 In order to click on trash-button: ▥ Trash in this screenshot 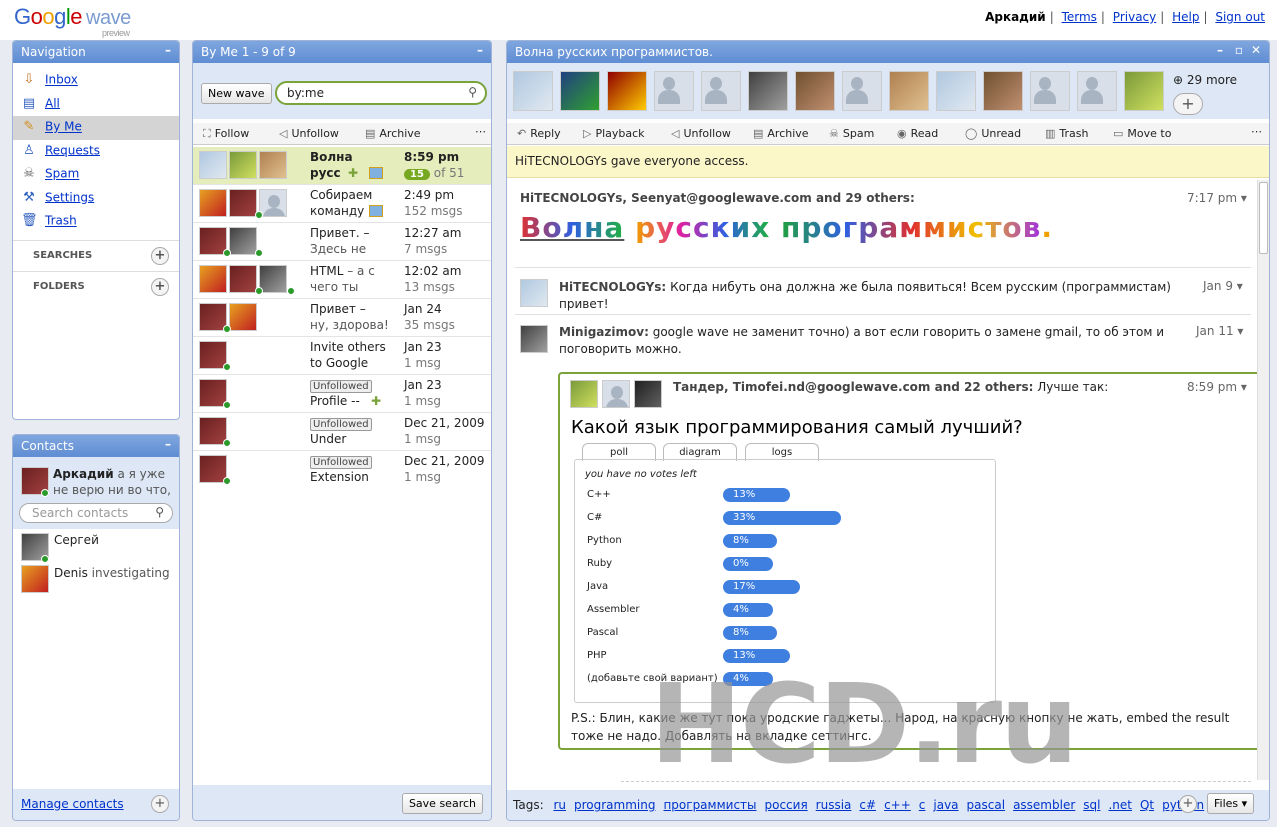, I will do `click(1066, 133)`.